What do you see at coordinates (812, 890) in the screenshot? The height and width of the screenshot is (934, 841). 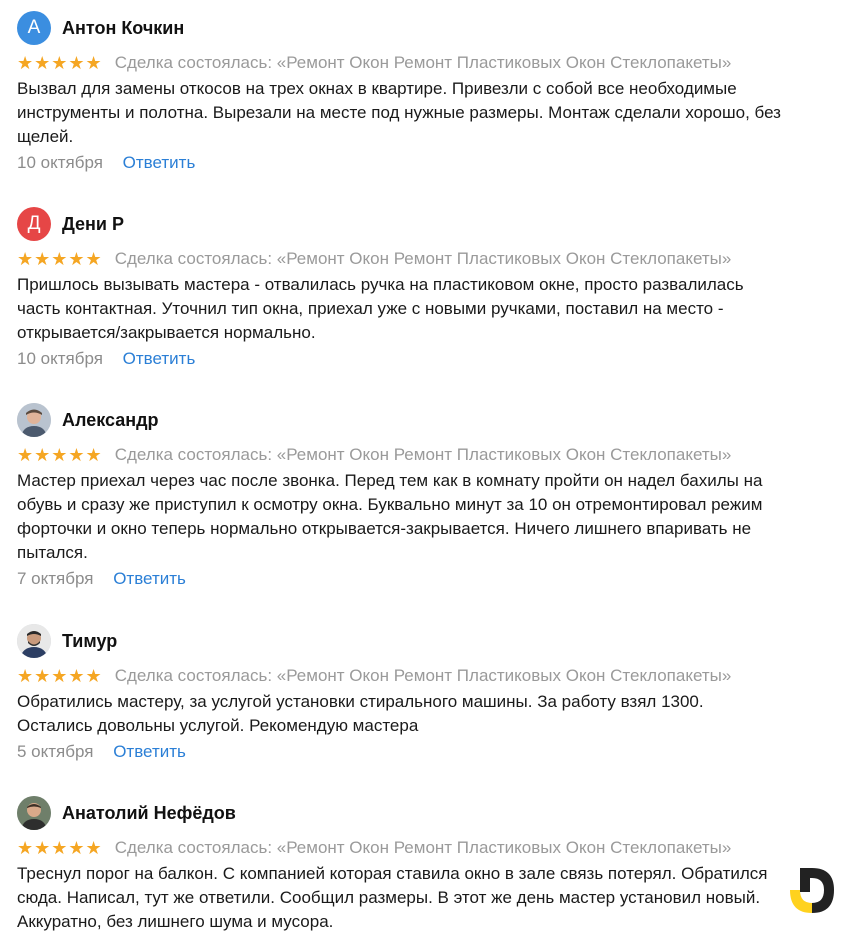 I see `brand-logo-icon` at bounding box center [812, 890].